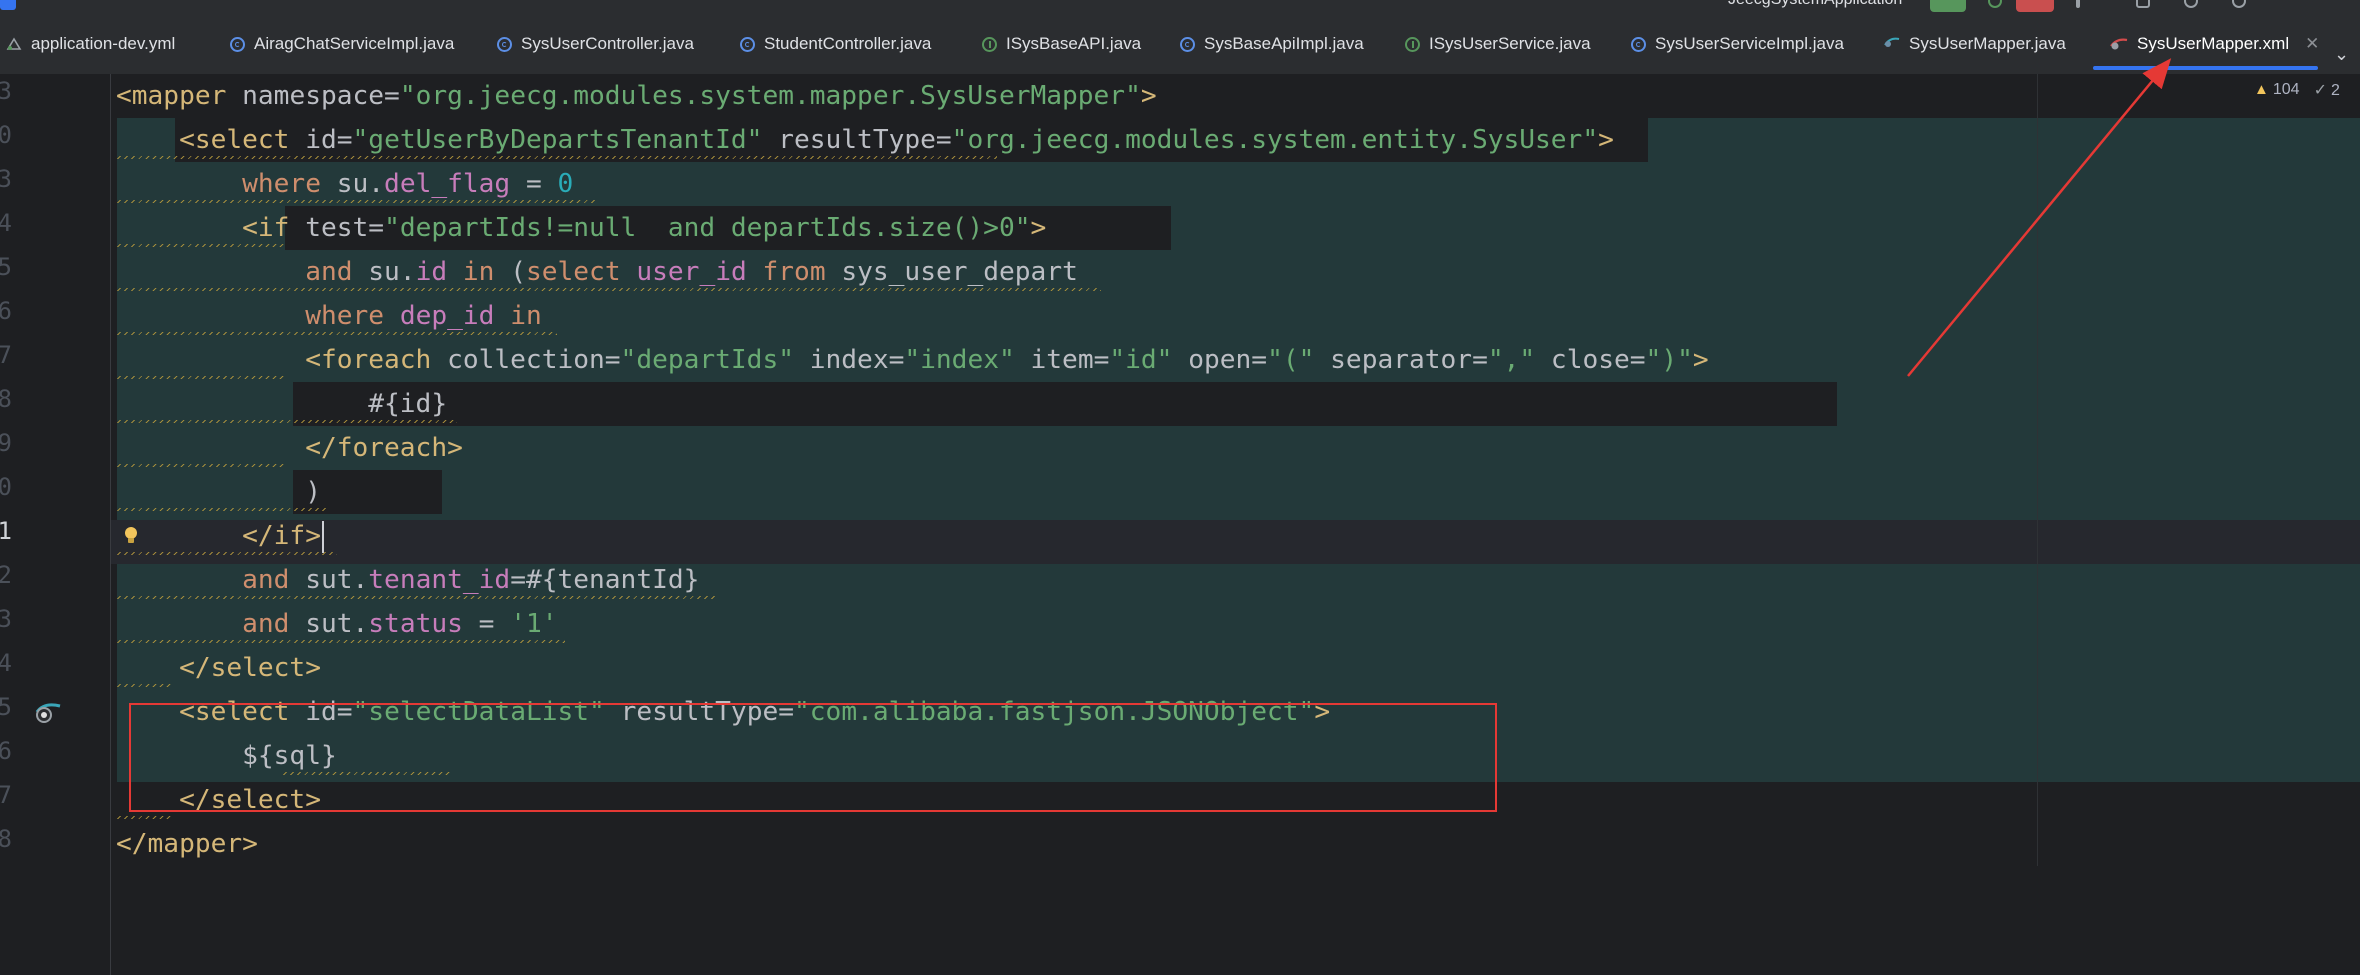 This screenshot has height=975, width=2360. I want to click on xml-attr: separator, so click(1393, 360).